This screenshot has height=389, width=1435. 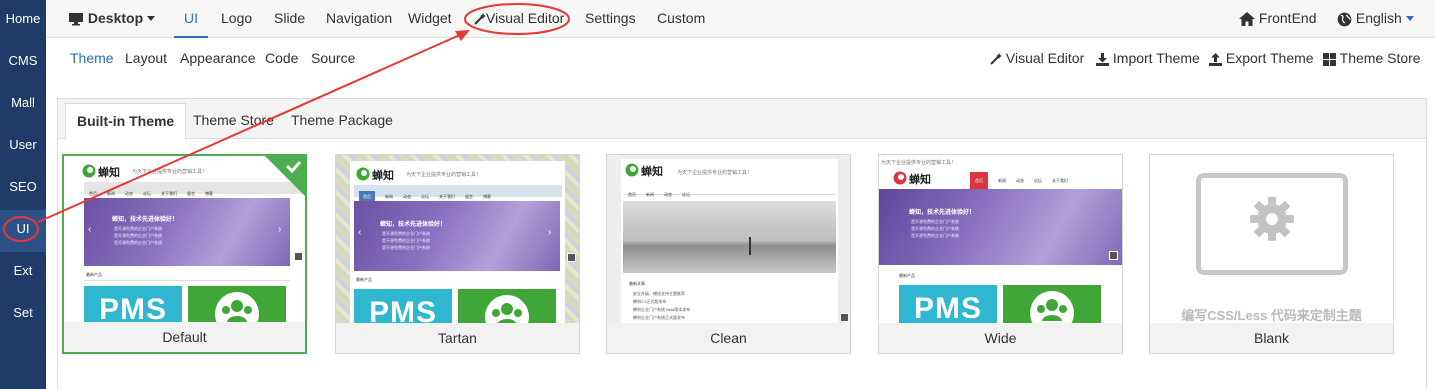 I want to click on site-nav-item: 关于我们, so click(x=1060, y=180).